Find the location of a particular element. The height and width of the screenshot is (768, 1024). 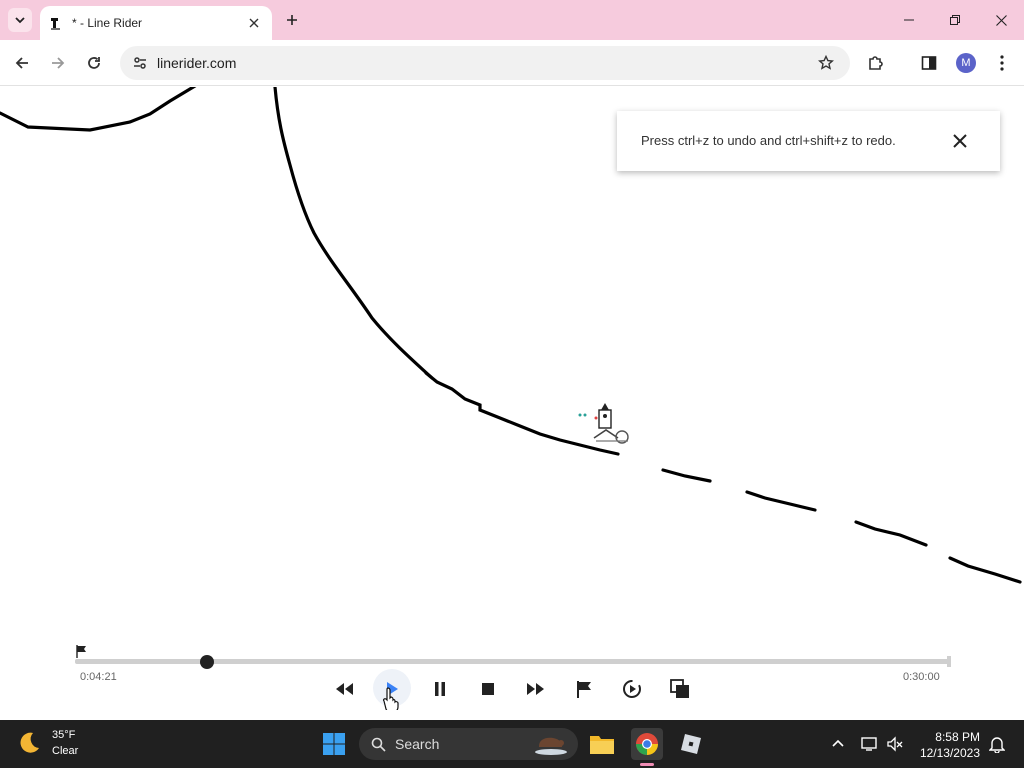

system-clock: 8:58 PM 12/13/2023 is located at coordinates (947, 745).